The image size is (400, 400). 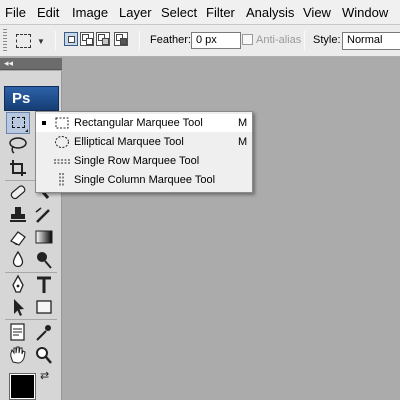 What do you see at coordinates (243, 123) in the screenshot?
I see `rectangular-marquee-shortcut: M` at bounding box center [243, 123].